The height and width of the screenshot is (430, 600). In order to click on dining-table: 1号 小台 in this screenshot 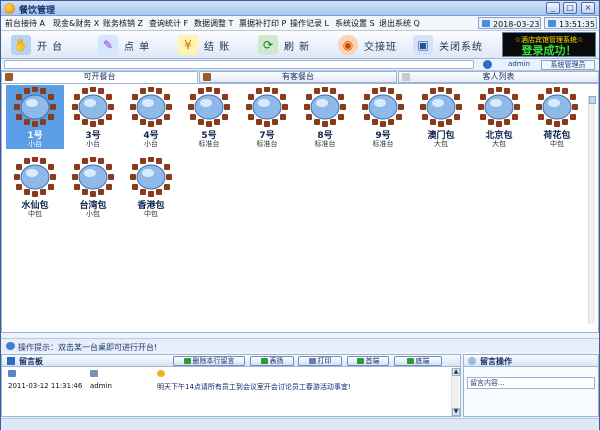, I will do `click(35, 117)`.